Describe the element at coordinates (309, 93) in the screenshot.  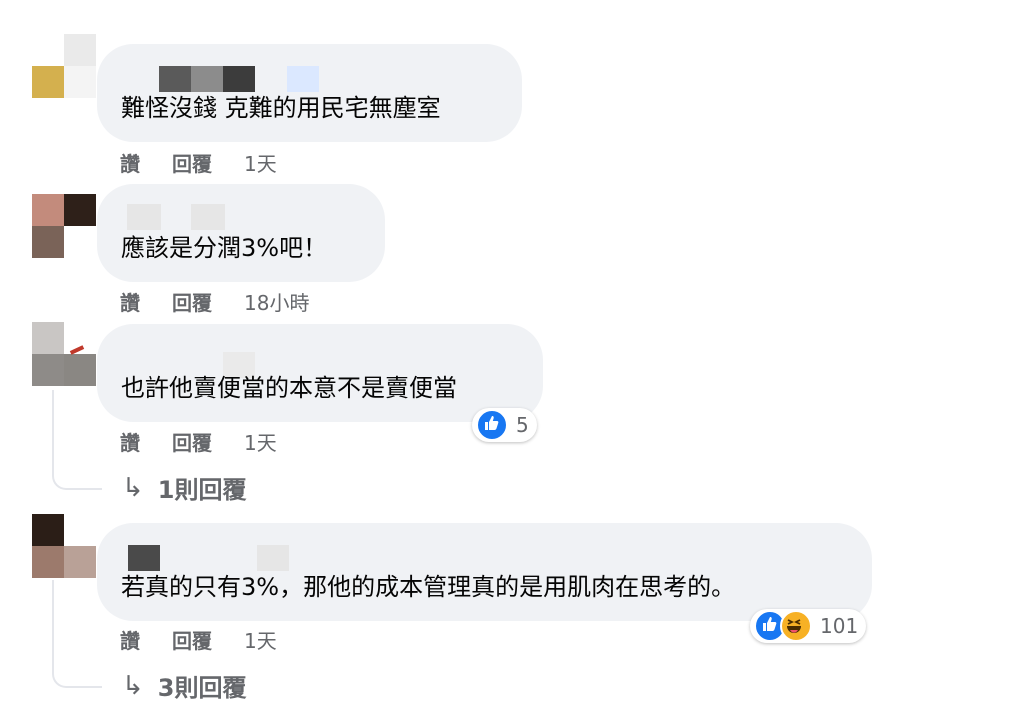
I see `comment-bubble: 難怪沒錢 克難的用民宅無塵室` at that location.